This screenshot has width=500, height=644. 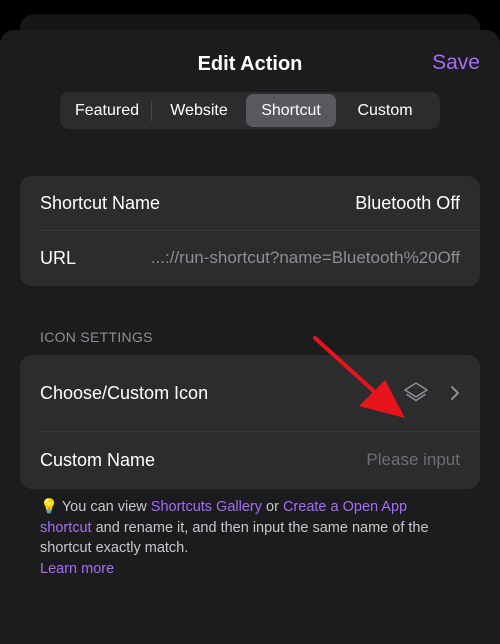 What do you see at coordinates (455, 393) in the screenshot?
I see `chevron-right-icon` at bounding box center [455, 393].